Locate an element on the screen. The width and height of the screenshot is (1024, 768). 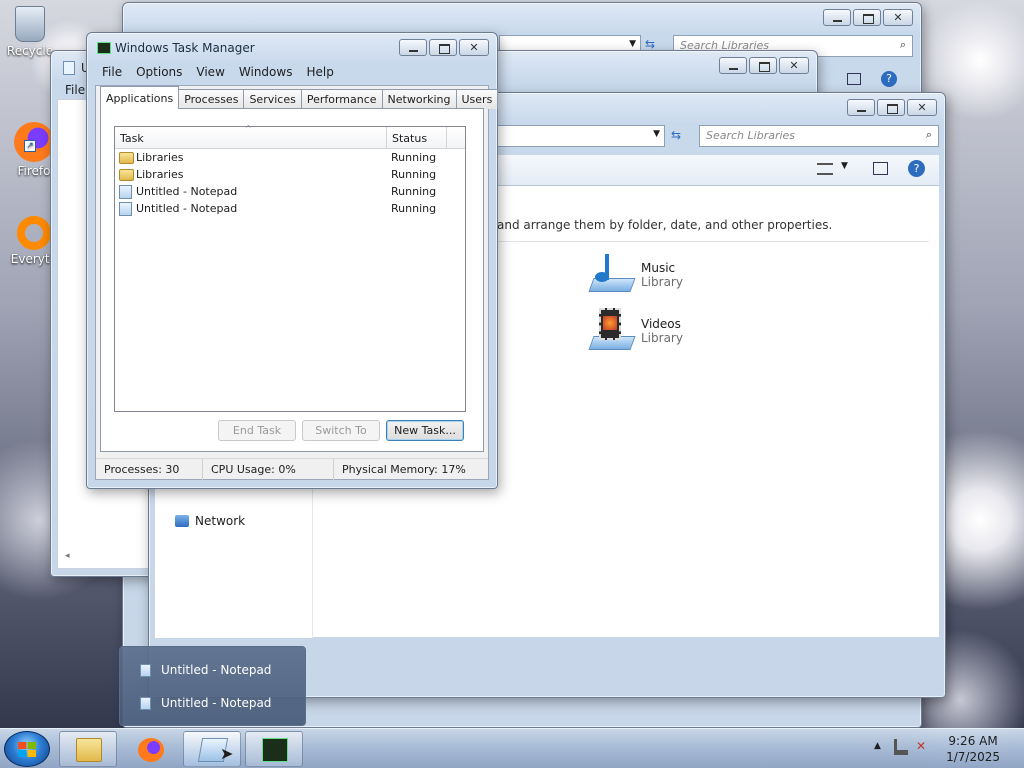
library-item-videos: Videos Library is located at coordinates (635, 331).